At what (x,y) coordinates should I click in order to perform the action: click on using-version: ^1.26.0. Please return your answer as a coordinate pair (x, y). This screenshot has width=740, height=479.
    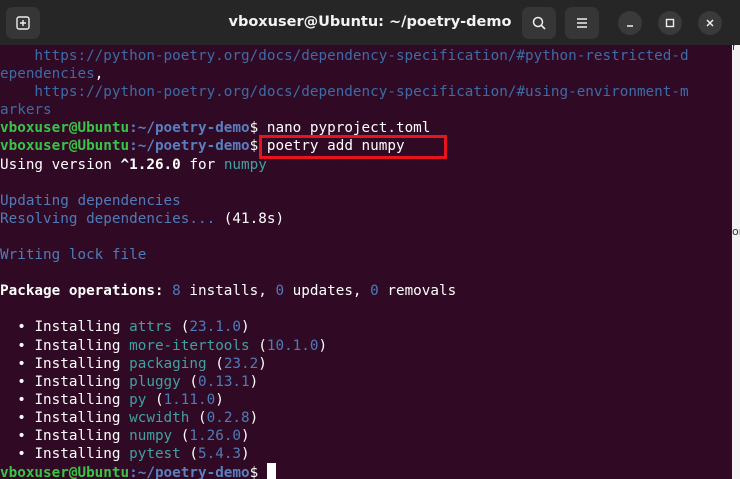
    Looking at the image, I should click on (150, 164).